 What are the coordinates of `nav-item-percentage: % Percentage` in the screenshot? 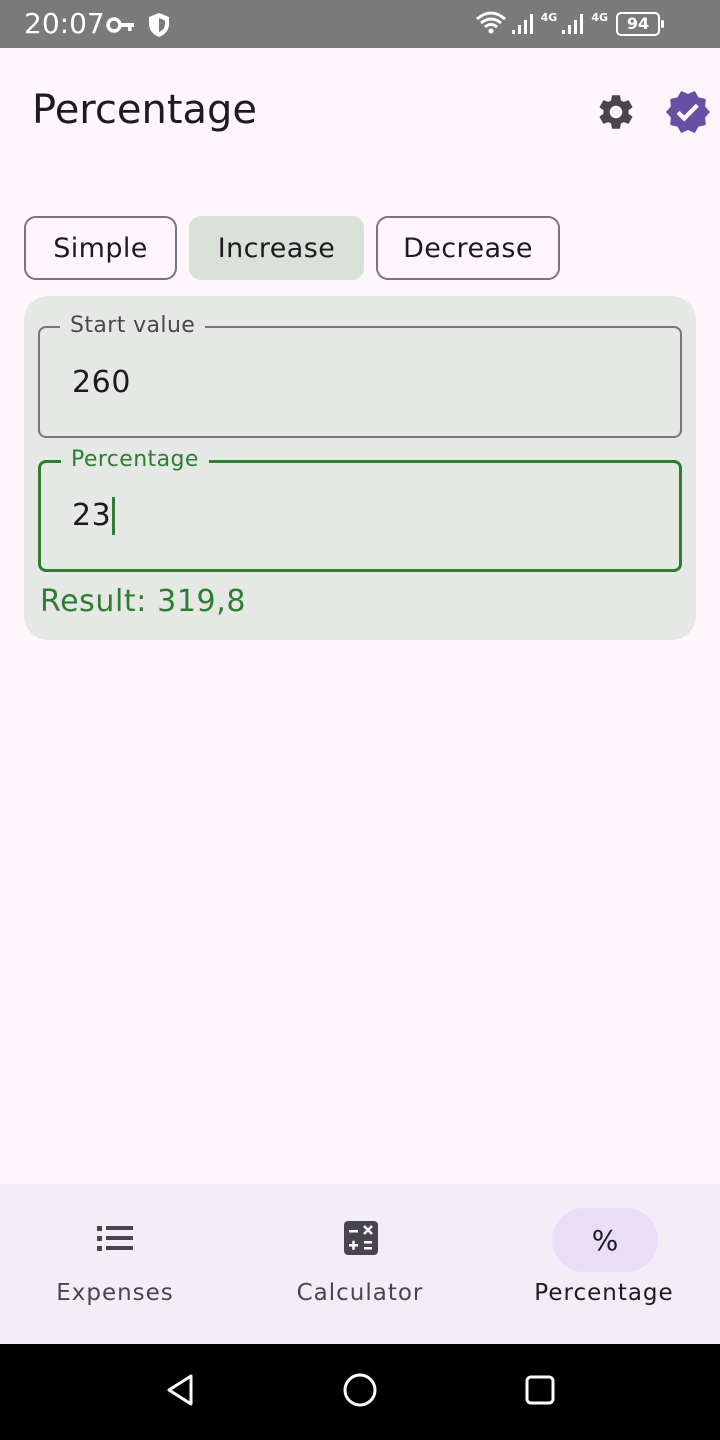 It's located at (600, 1264).